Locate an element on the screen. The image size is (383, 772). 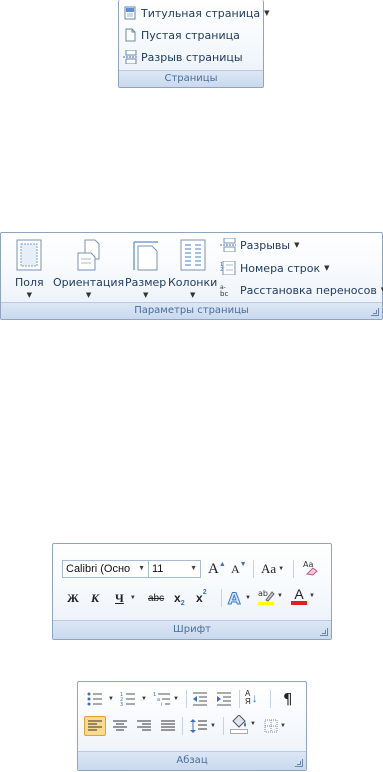
font-color-button: A ▼ is located at coordinates (303, 596).